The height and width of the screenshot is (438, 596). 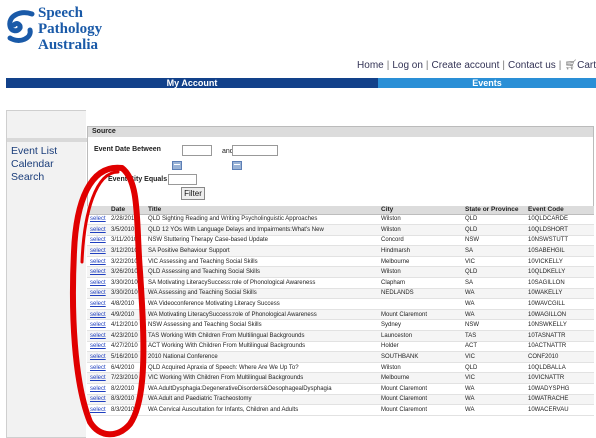 What do you see at coordinates (532, 65) in the screenshot?
I see `contact-us-link: Contact us` at bounding box center [532, 65].